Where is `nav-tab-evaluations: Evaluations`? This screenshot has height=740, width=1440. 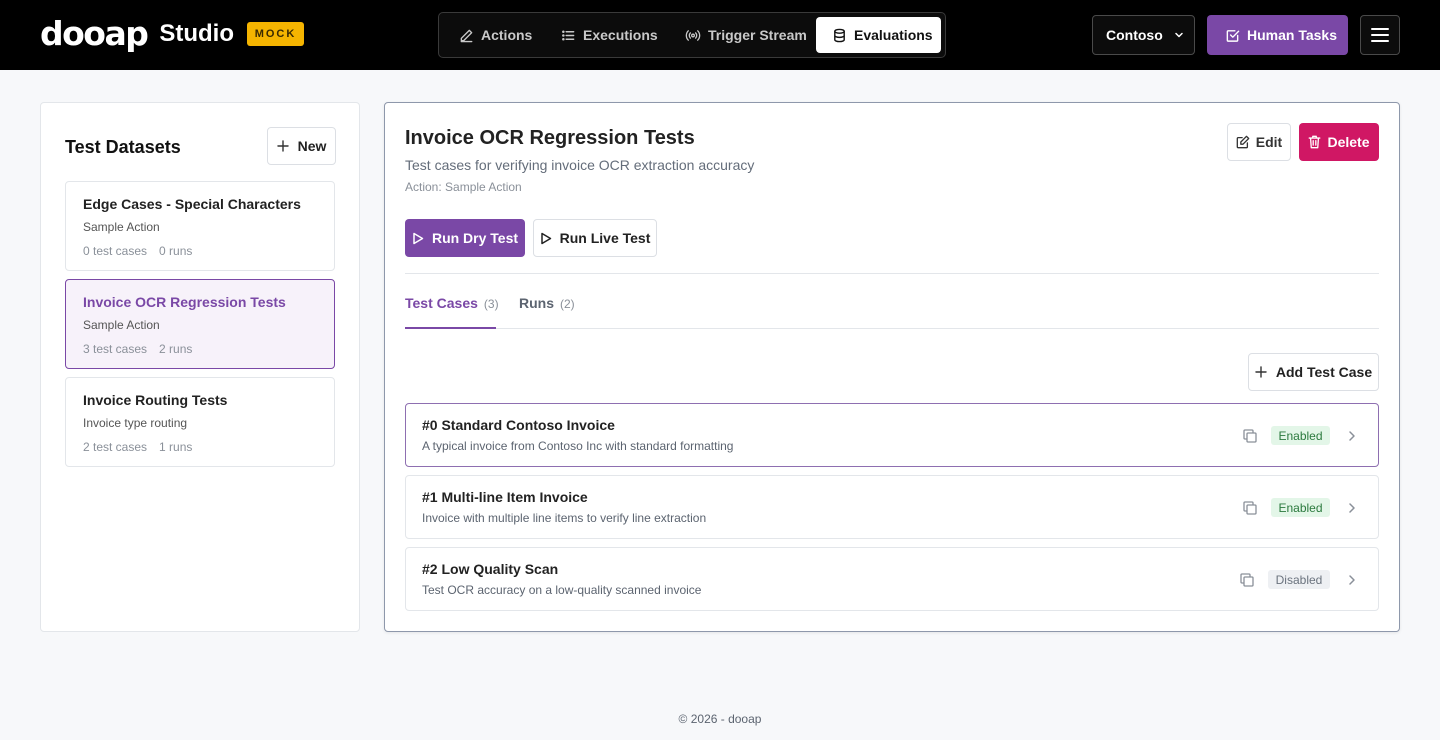
nav-tab-evaluations: Evaluations is located at coordinates (878, 35).